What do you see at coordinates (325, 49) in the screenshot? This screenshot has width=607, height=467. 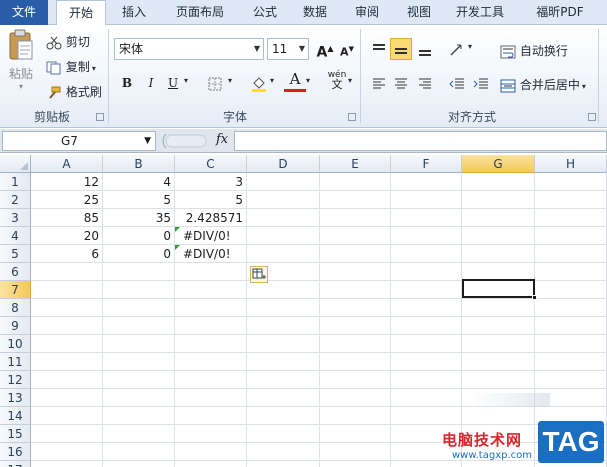 I see `grow-font-button: A▲` at bounding box center [325, 49].